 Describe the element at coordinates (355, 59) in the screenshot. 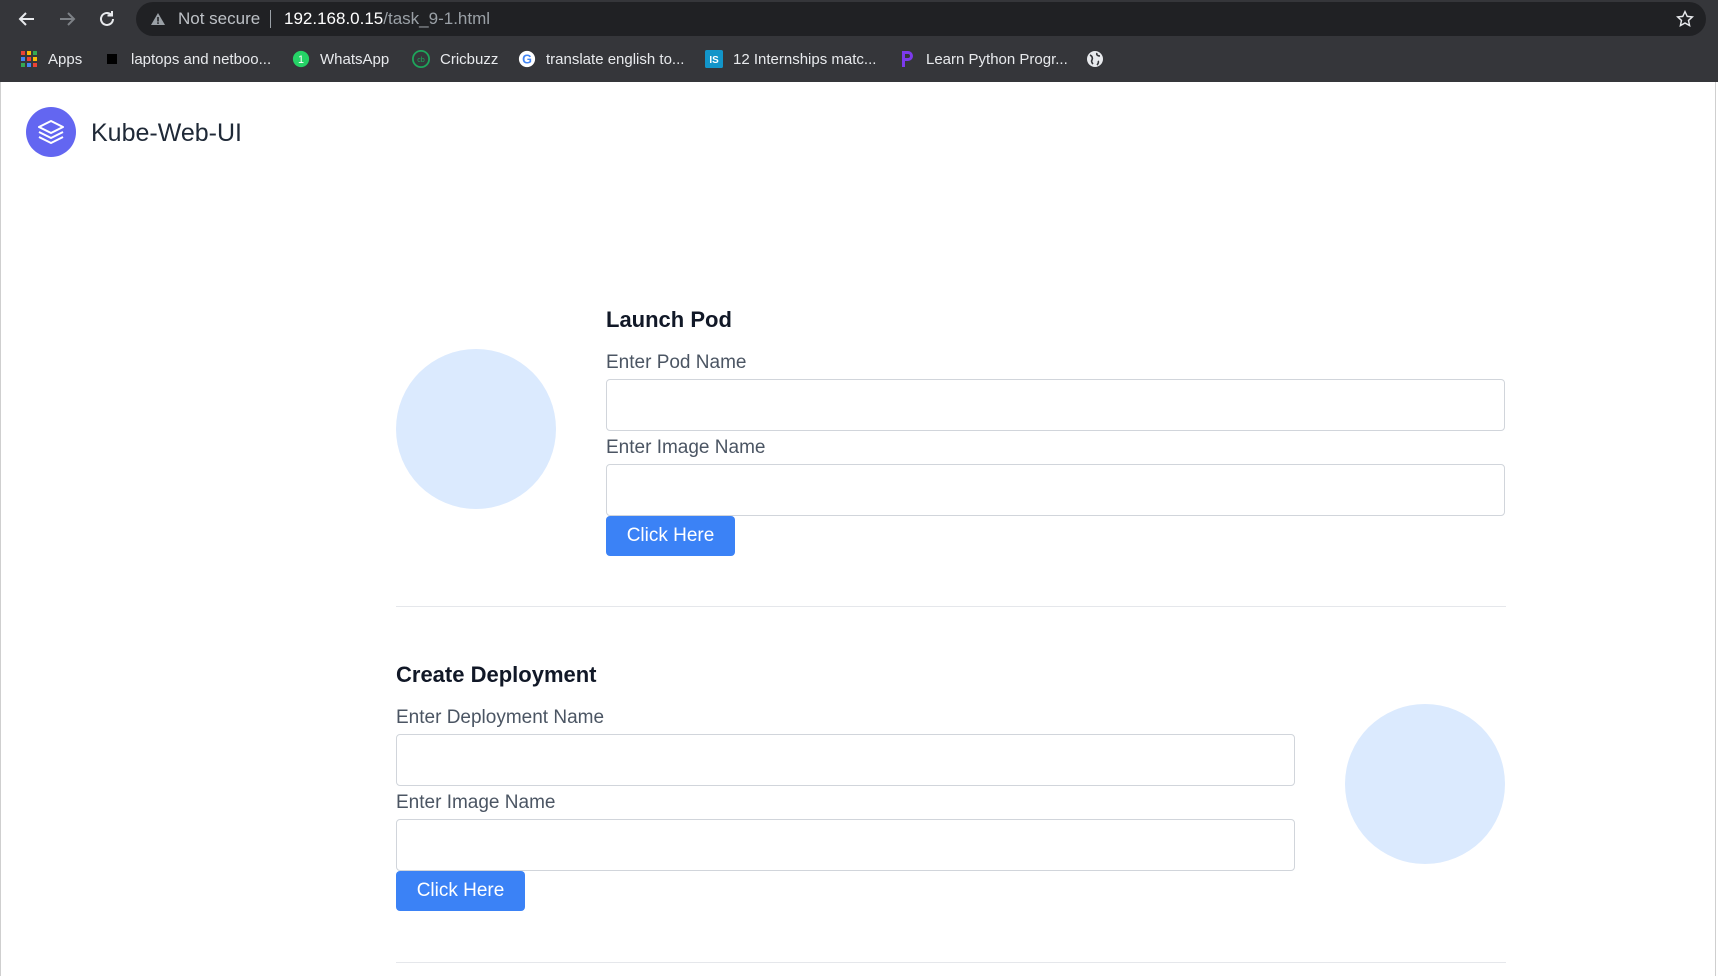

I see `bookmark-label: WhatsApp` at that location.